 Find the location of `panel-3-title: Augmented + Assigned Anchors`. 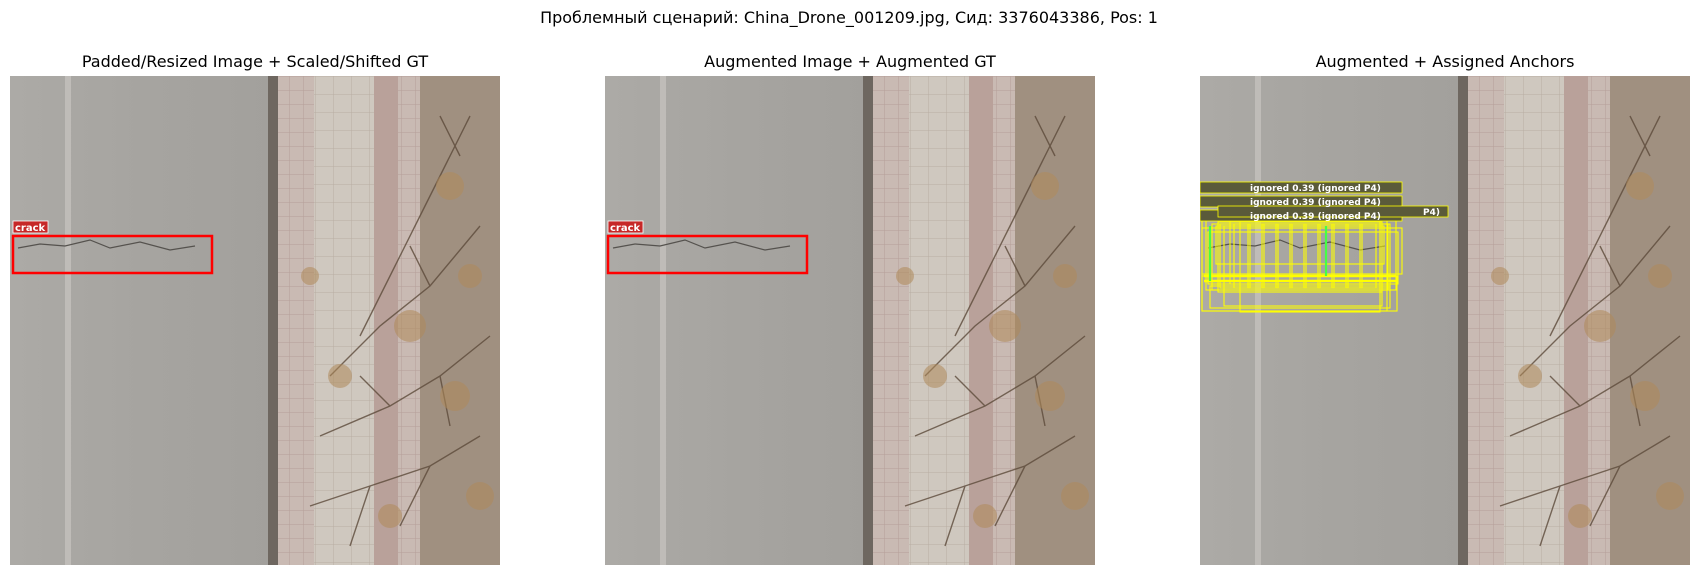

panel-3-title: Augmented + Assigned Anchors is located at coordinates (1445, 61).